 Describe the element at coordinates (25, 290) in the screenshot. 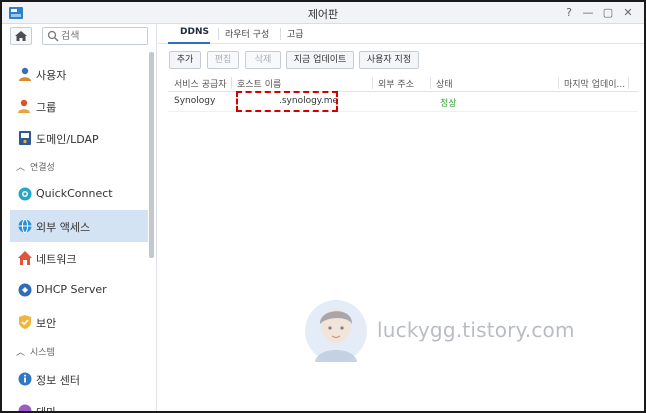

I see `dhcp-icon` at that location.